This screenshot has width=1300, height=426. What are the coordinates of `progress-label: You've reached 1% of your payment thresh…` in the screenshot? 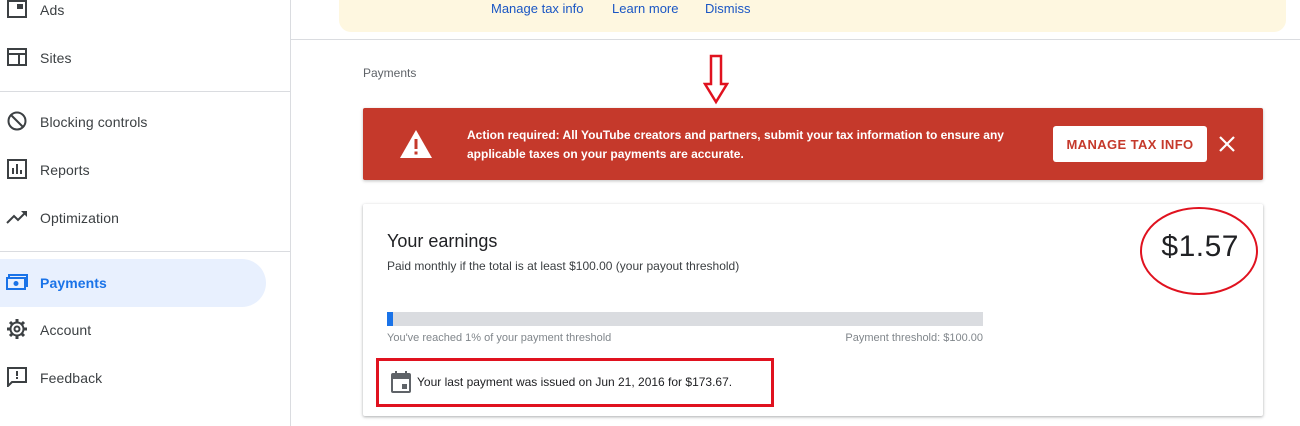 It's located at (499, 338).